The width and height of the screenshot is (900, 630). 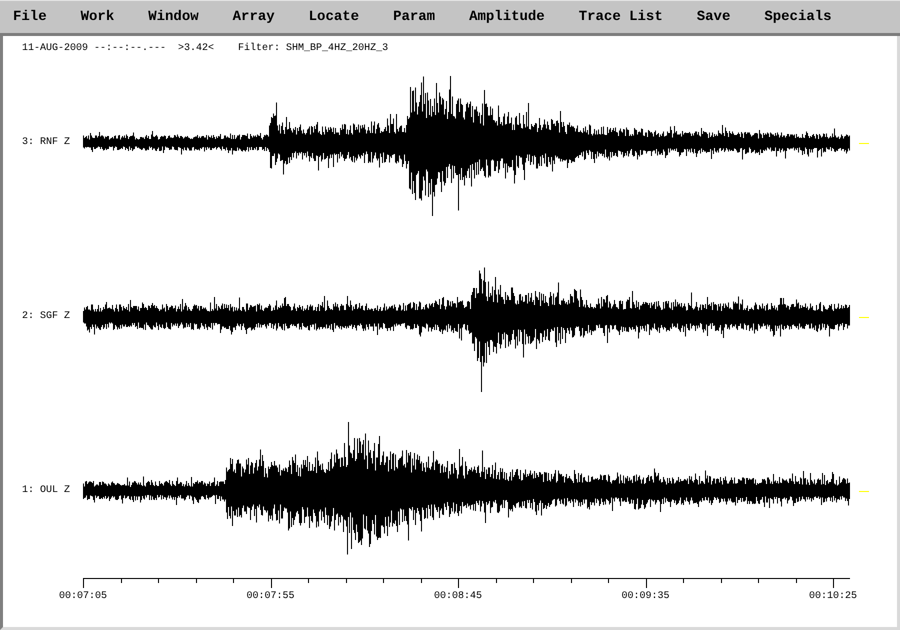 What do you see at coordinates (507, 17) in the screenshot?
I see `menu-item: Amplitude` at bounding box center [507, 17].